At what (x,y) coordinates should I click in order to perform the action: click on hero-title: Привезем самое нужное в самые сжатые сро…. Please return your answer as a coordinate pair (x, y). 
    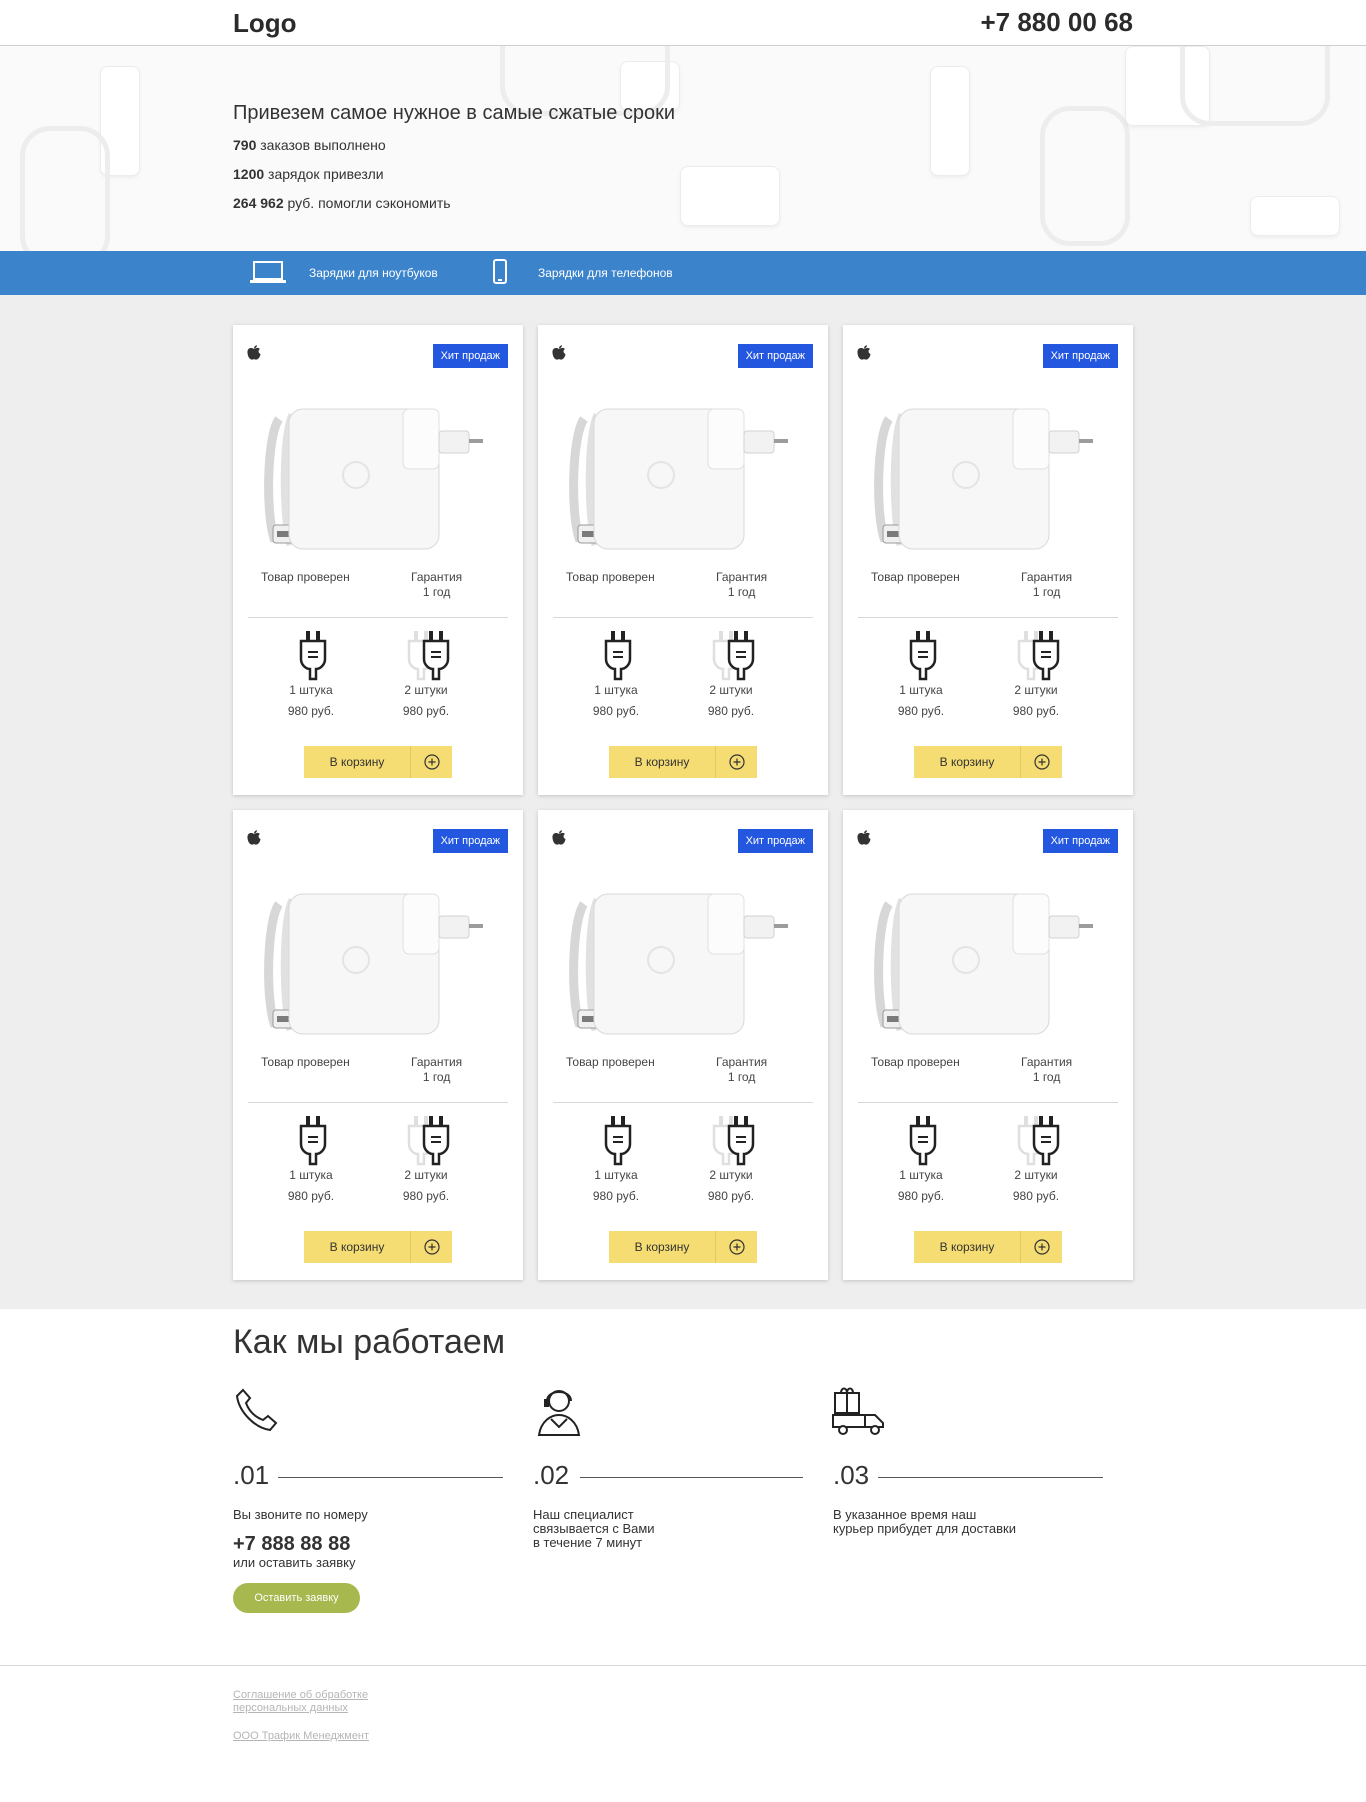
    Looking at the image, I should click on (454, 113).